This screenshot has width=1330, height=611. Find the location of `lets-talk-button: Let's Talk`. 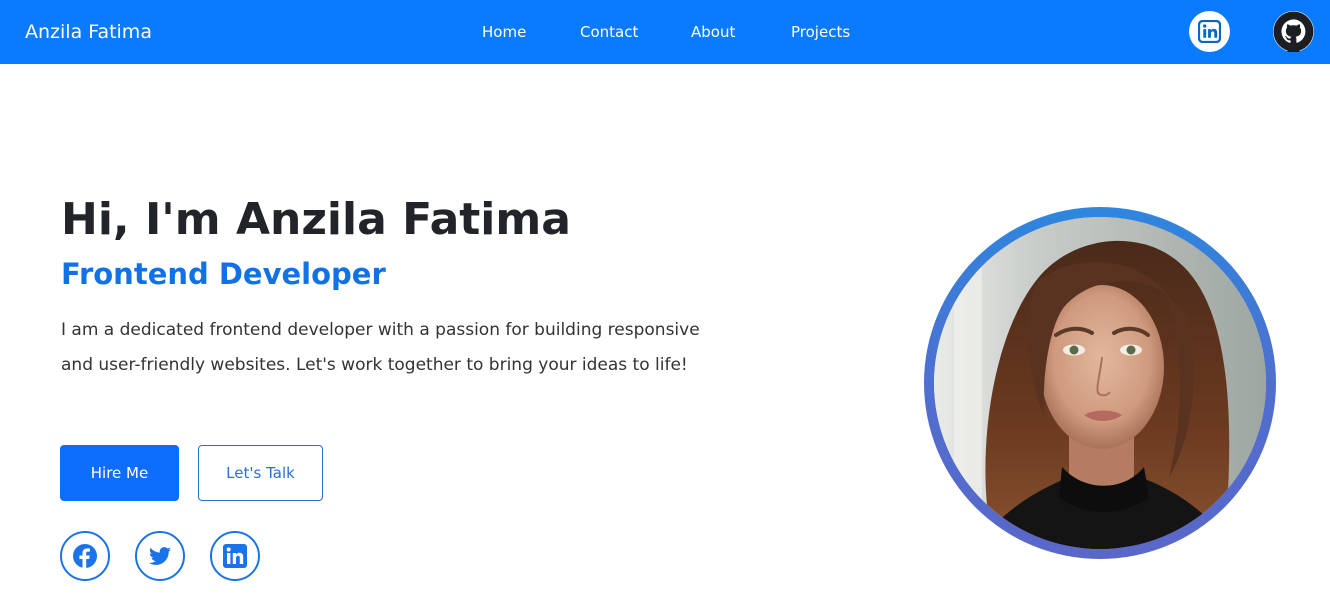

lets-talk-button: Let's Talk is located at coordinates (260, 473).